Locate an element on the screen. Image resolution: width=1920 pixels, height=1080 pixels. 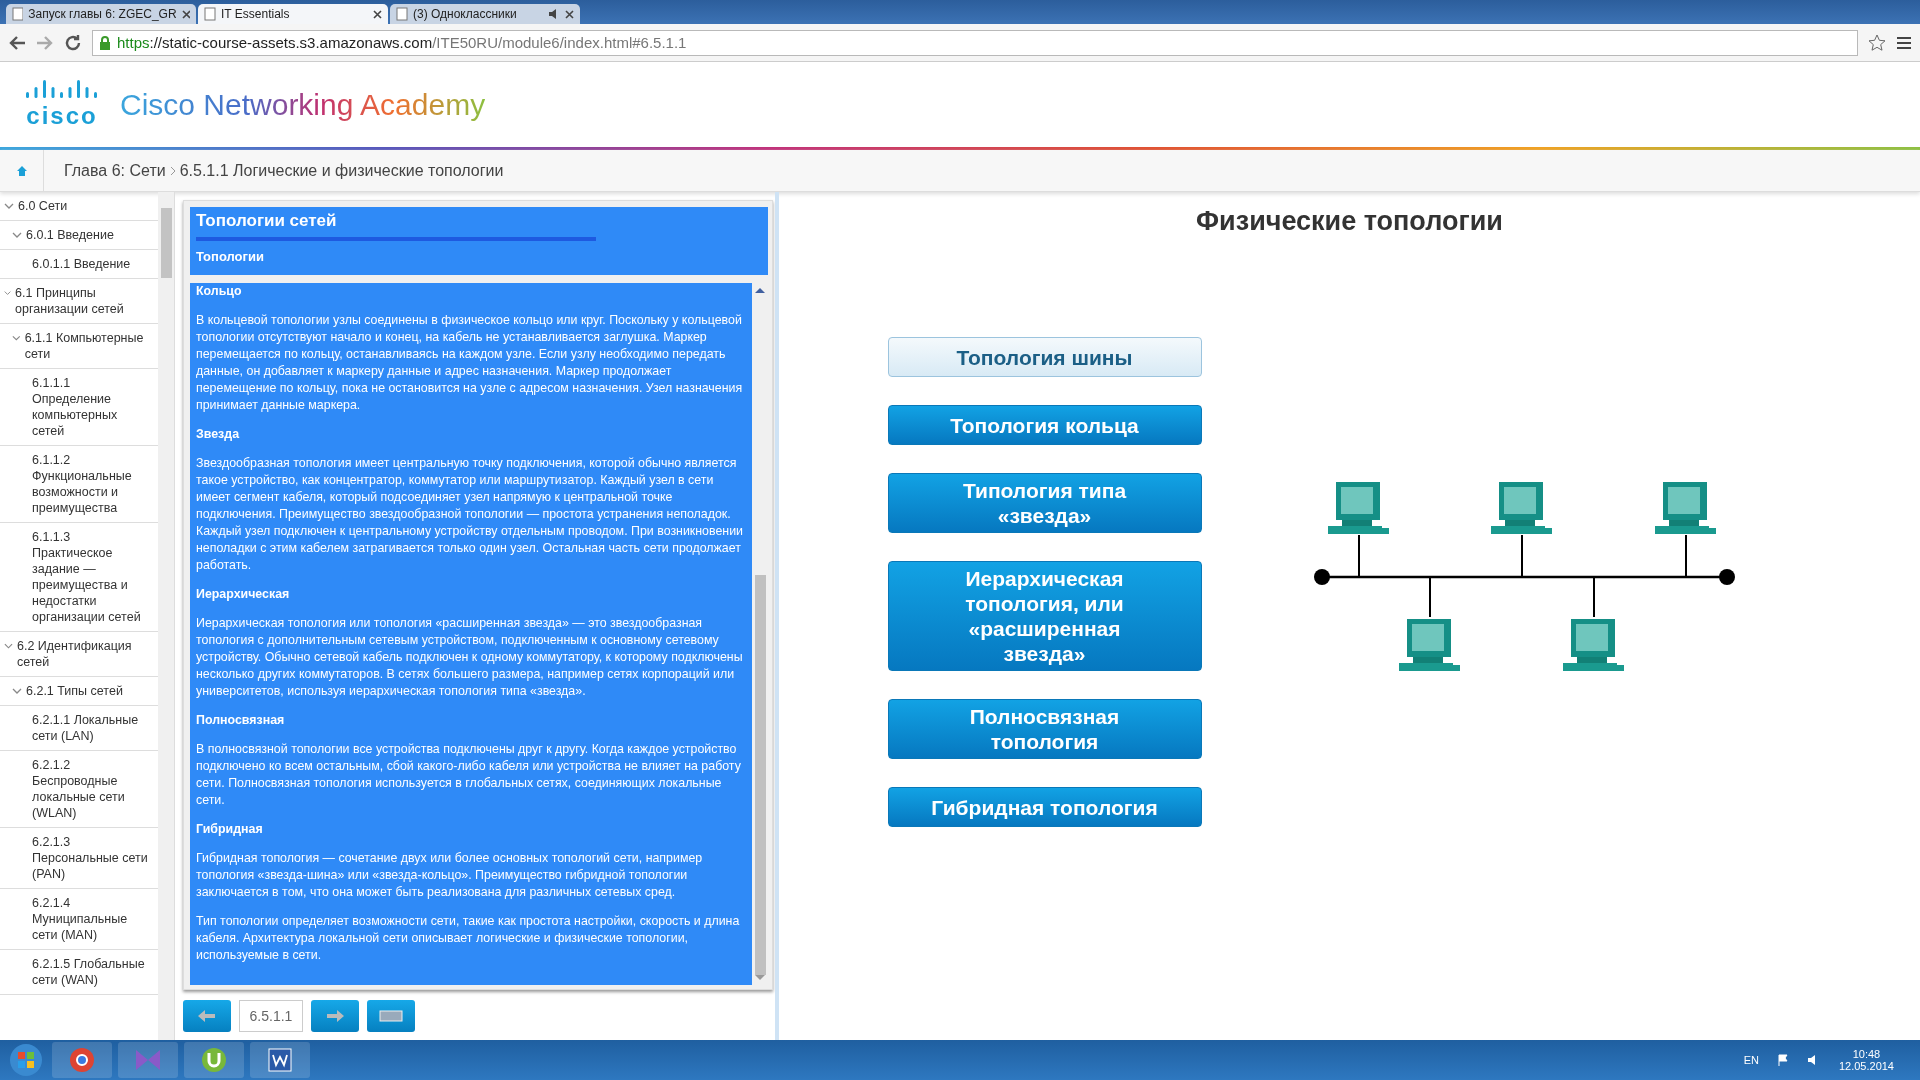
previous-button is located at coordinates (207, 1016).